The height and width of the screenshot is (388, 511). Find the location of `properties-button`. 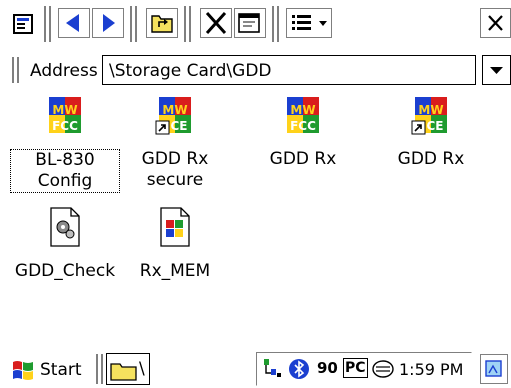

properties-button is located at coordinates (250, 23).